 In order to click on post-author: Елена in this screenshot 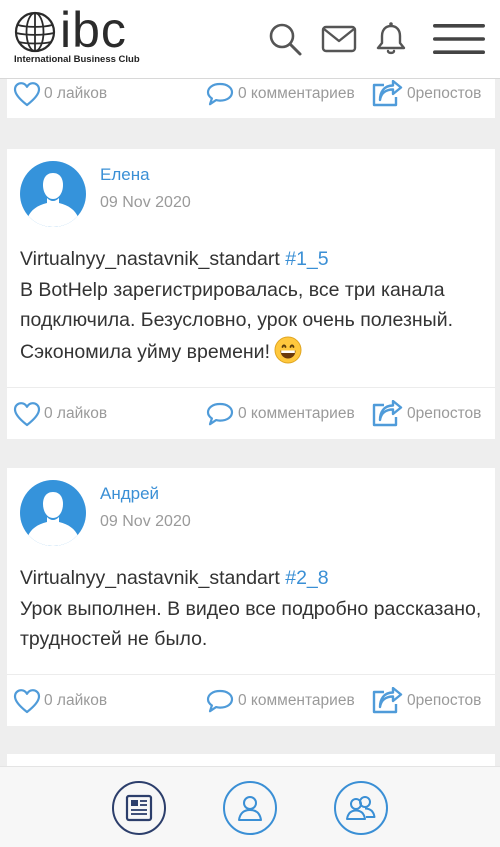, I will do `click(125, 175)`.